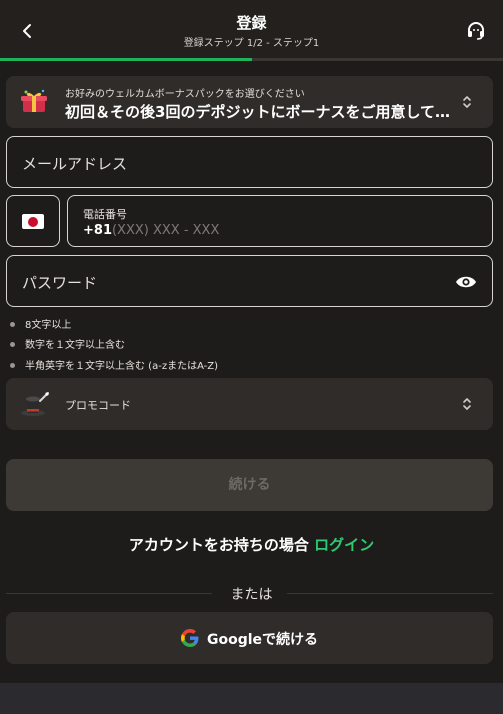  What do you see at coordinates (105, 214) in the screenshot?
I see `phone-label: 電話番号` at bounding box center [105, 214].